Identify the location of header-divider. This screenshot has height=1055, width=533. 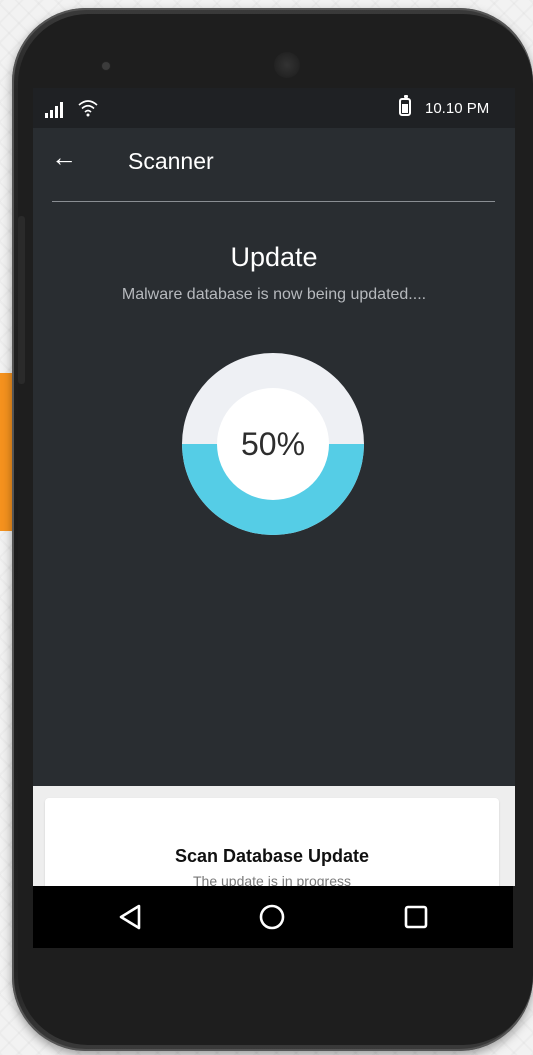
(273, 201).